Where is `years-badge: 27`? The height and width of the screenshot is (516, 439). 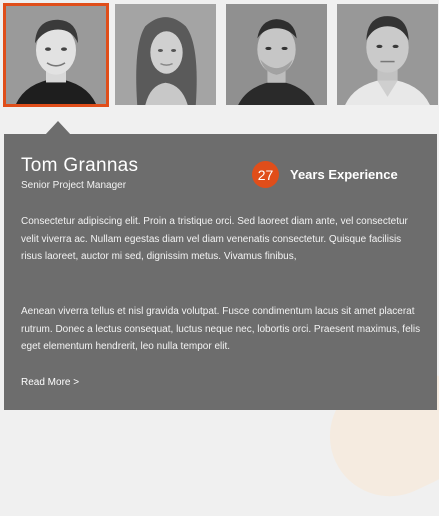 years-badge: 27 is located at coordinates (265, 174).